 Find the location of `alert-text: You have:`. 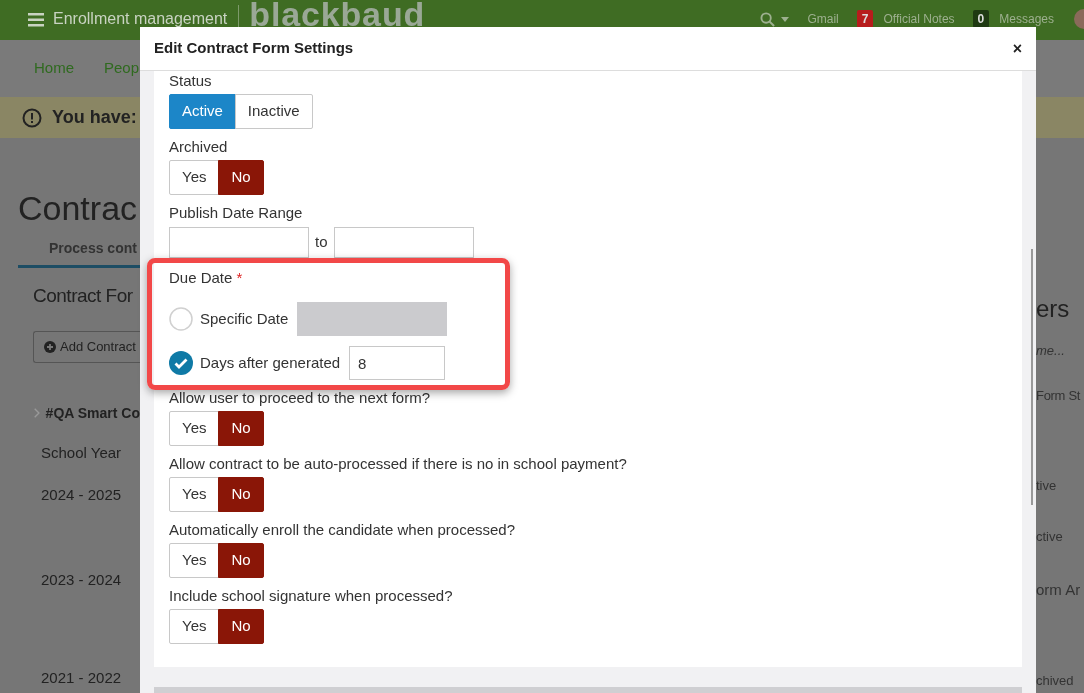

alert-text: You have: is located at coordinates (94, 117).